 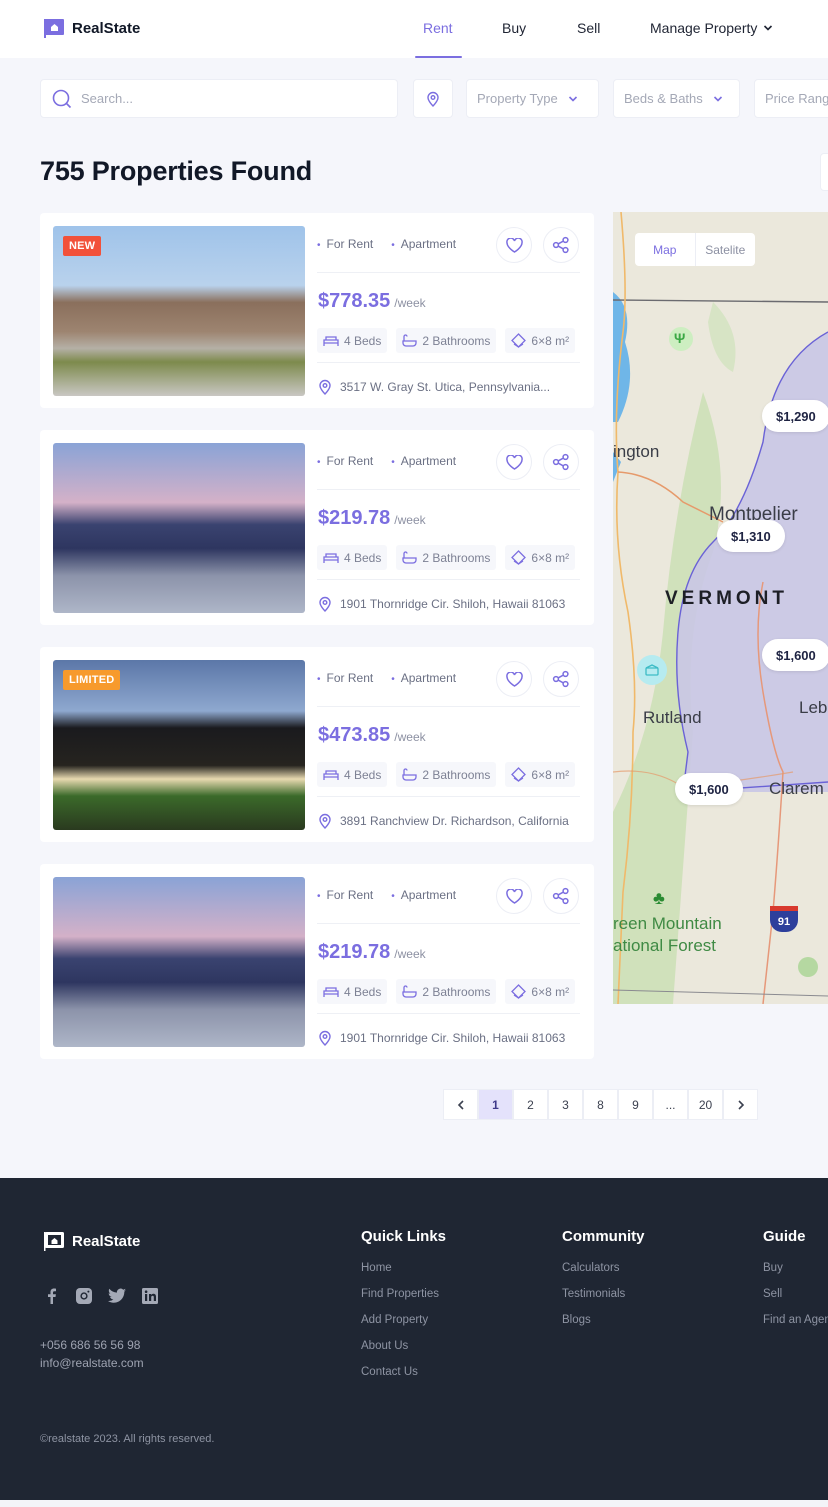 What do you see at coordinates (751, 536) in the screenshot?
I see `price-pin: $1,310` at bounding box center [751, 536].